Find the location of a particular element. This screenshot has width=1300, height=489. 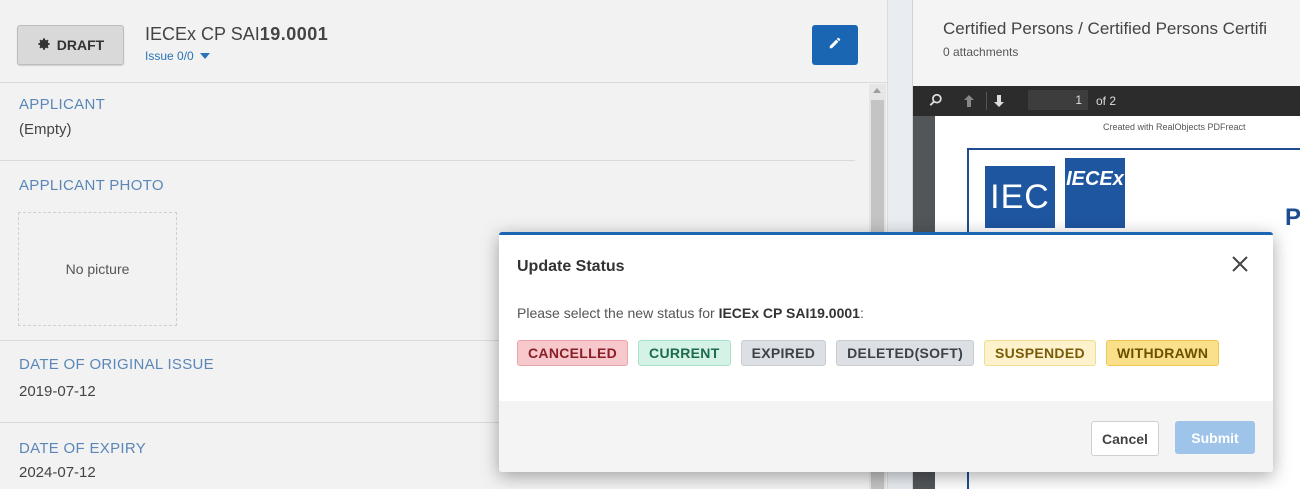

applicant-field: APPLICANT (Empty) is located at coordinates (427, 122).